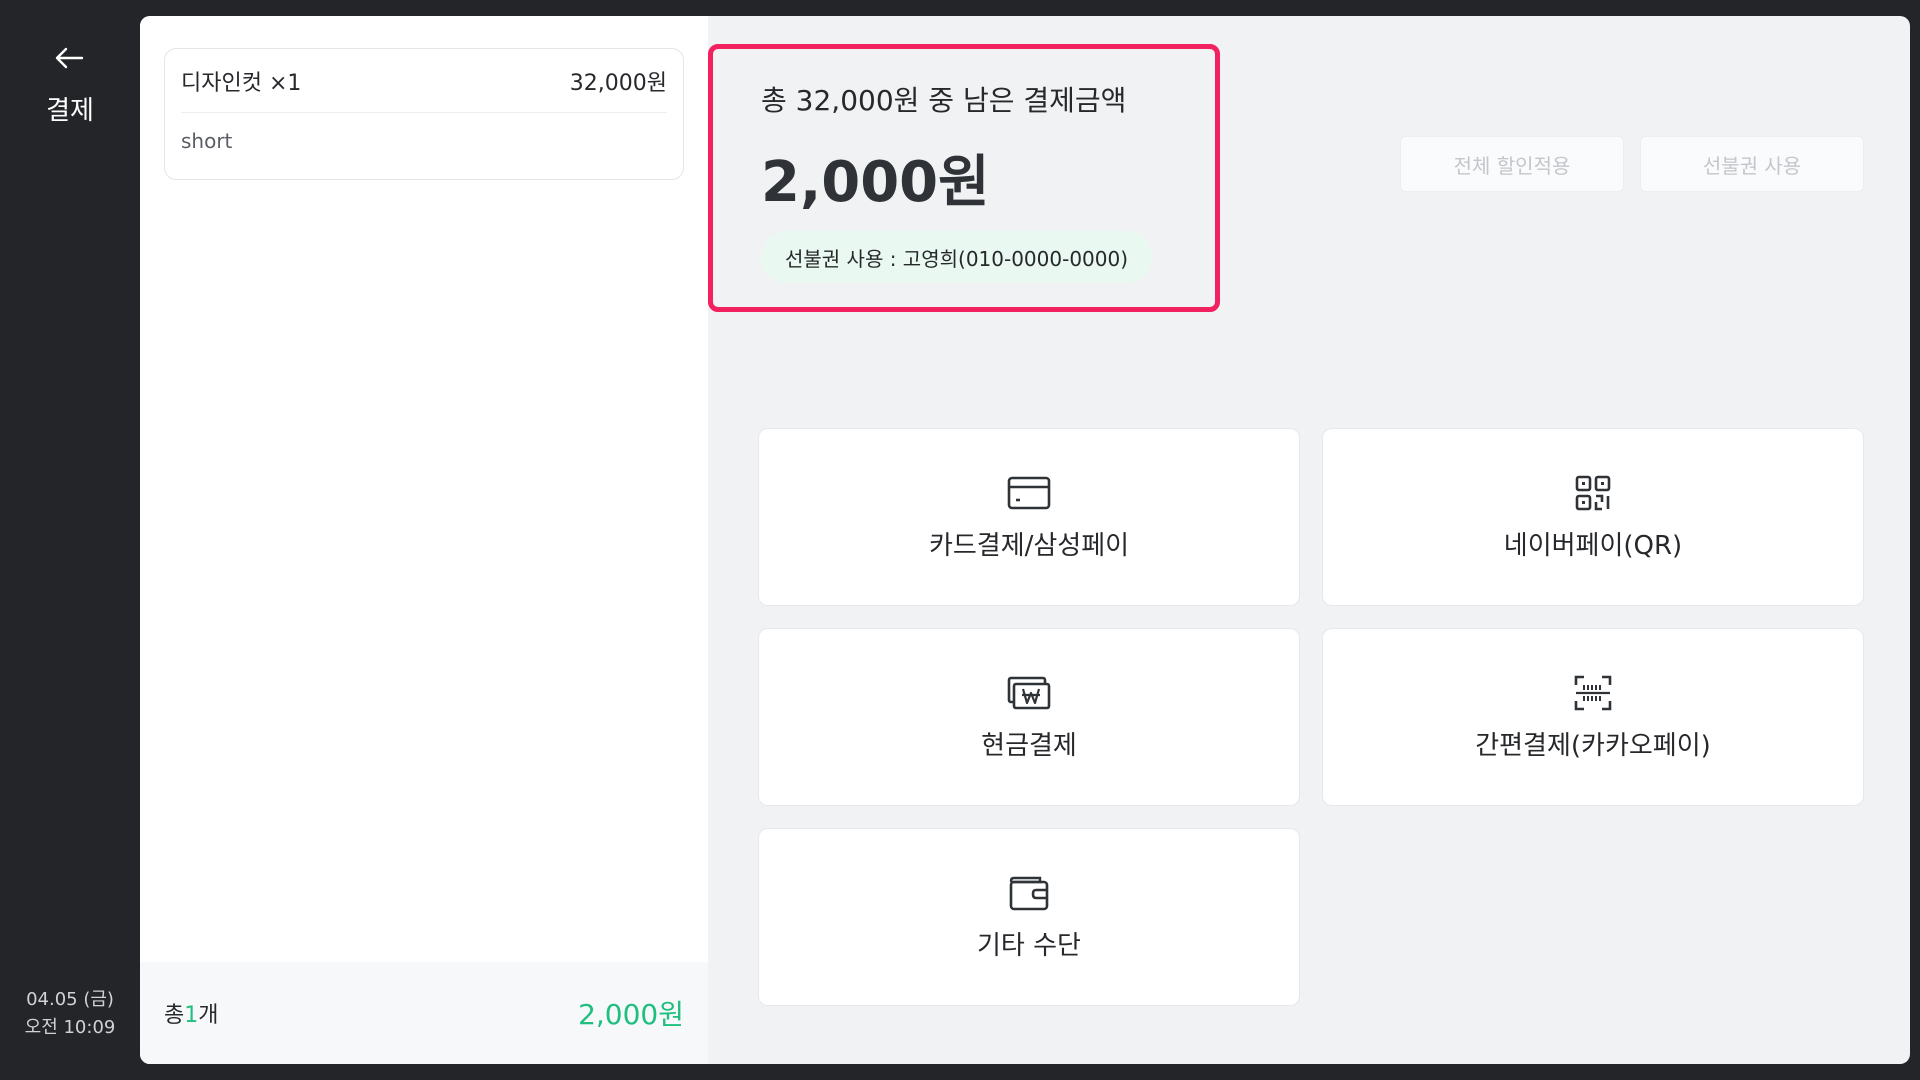 Image resolution: width=1920 pixels, height=1080 pixels. What do you see at coordinates (191, 1015) in the screenshot?
I see `count-number: 1` at bounding box center [191, 1015].